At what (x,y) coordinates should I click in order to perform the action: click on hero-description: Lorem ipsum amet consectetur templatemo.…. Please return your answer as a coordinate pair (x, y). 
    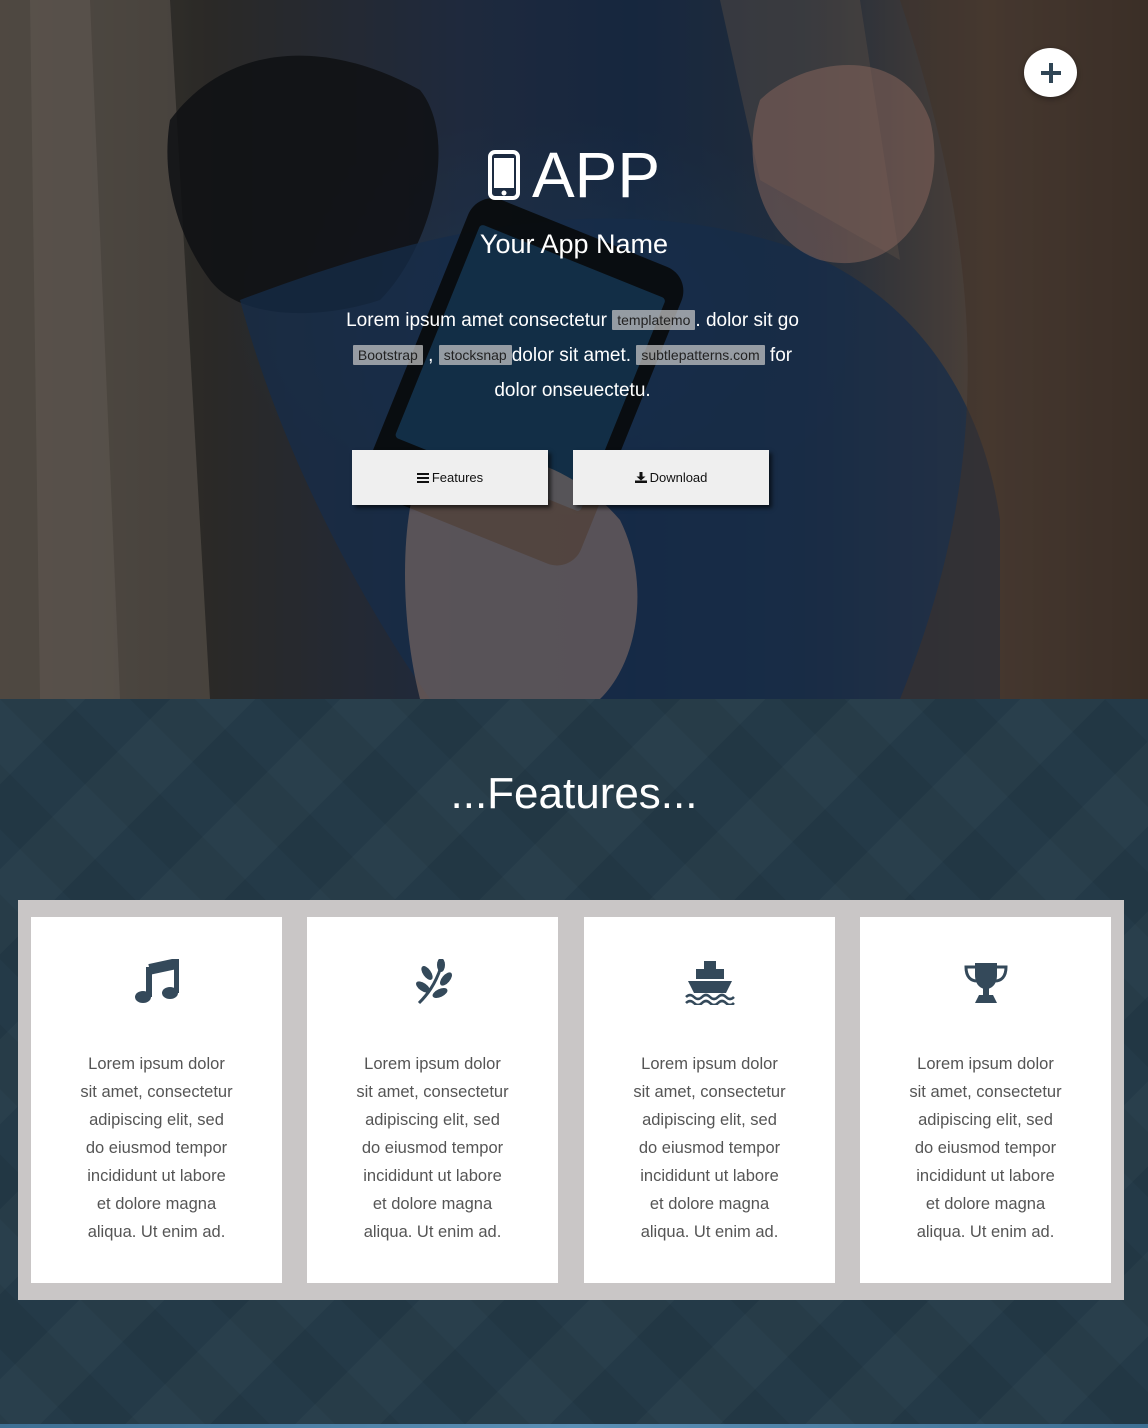
    Looking at the image, I should click on (572, 355).